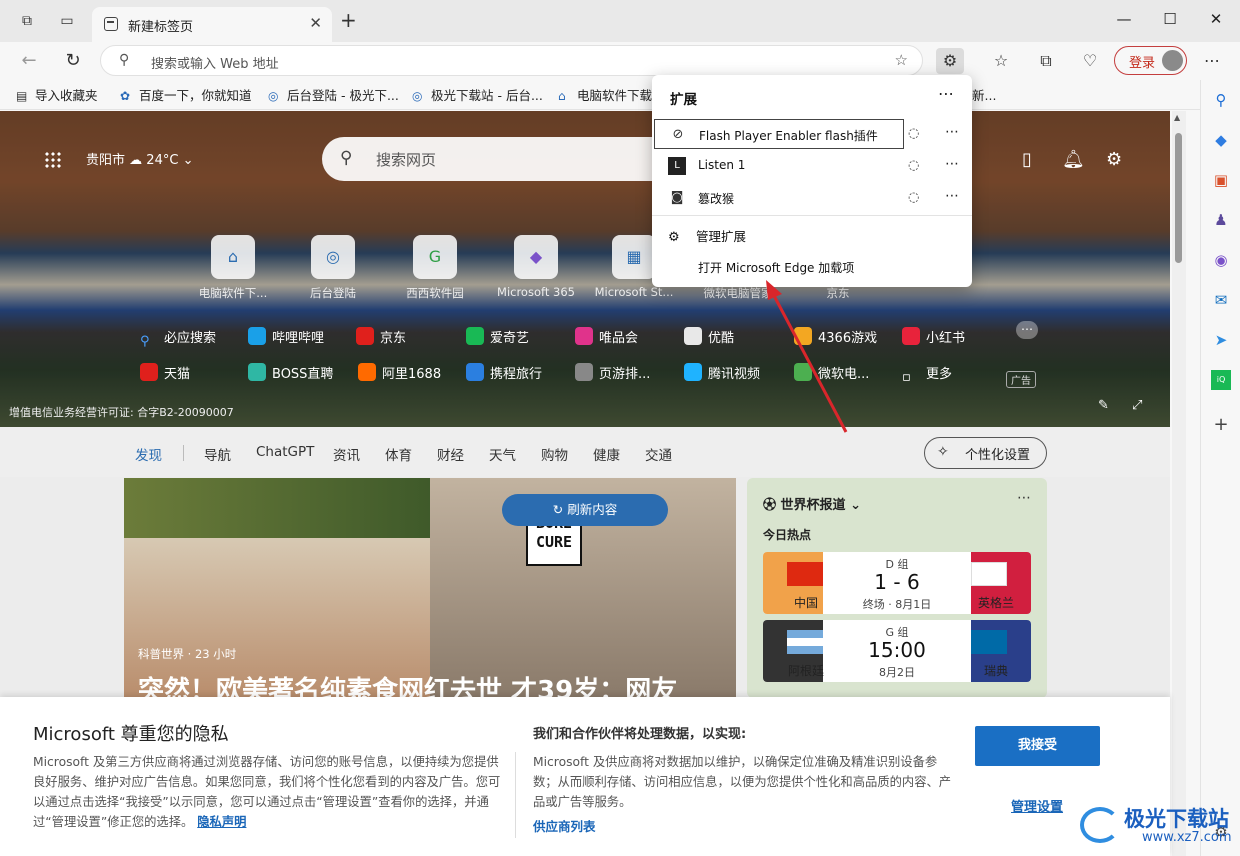  Describe the element at coordinates (812, 198) in the screenshot. I see `extension-item: ◙ 篡改猴` at that location.